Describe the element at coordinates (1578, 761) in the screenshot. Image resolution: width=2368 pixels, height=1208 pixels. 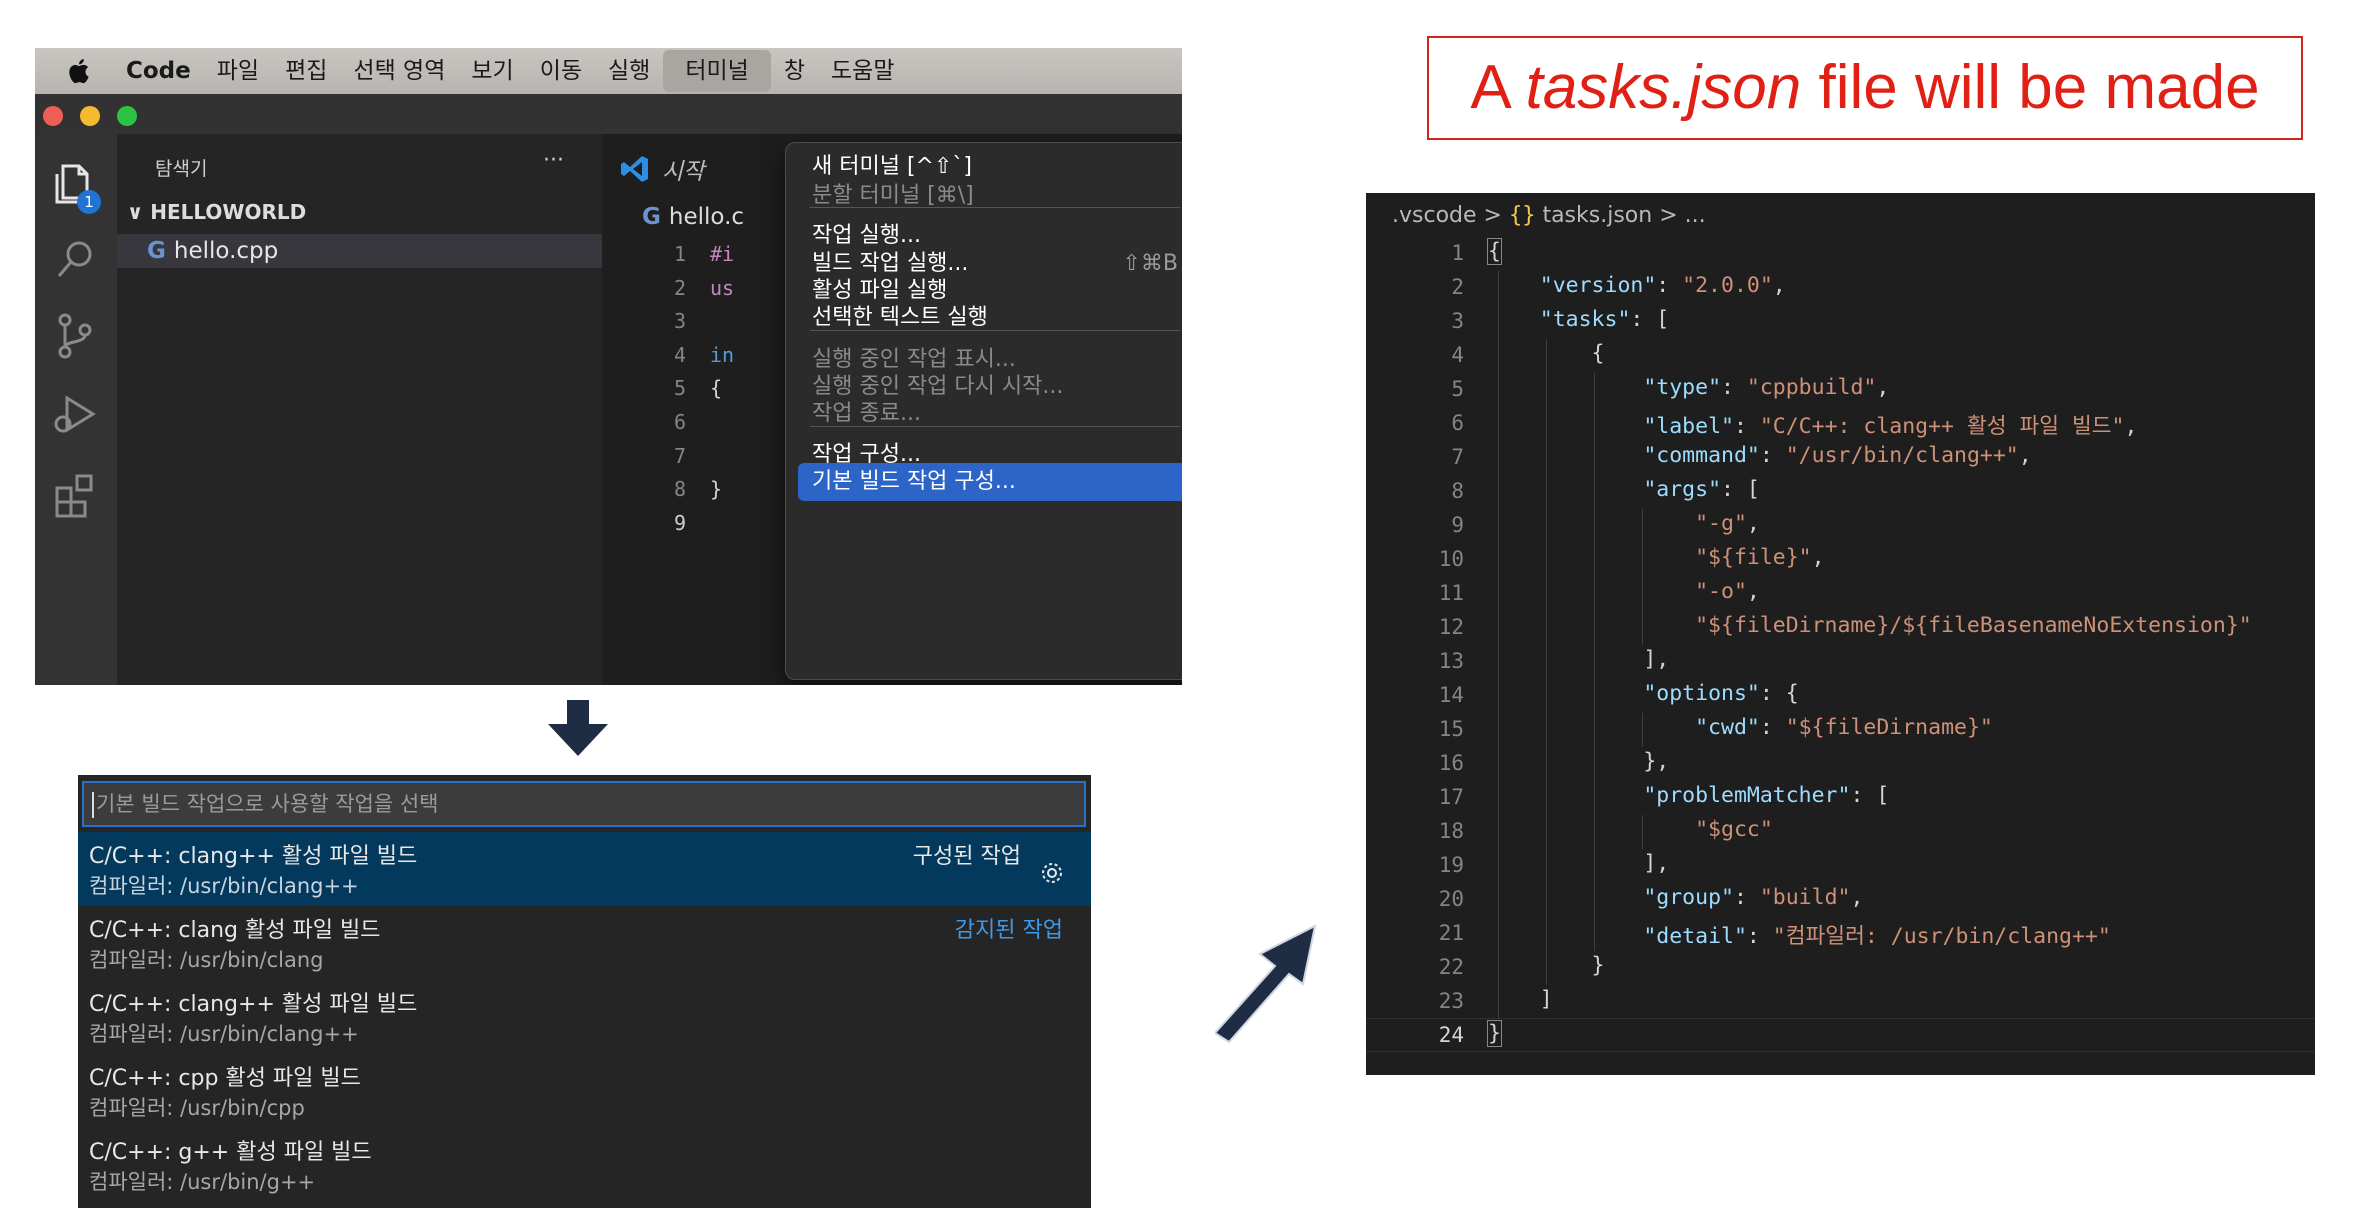
I see `code-line: },` at that location.